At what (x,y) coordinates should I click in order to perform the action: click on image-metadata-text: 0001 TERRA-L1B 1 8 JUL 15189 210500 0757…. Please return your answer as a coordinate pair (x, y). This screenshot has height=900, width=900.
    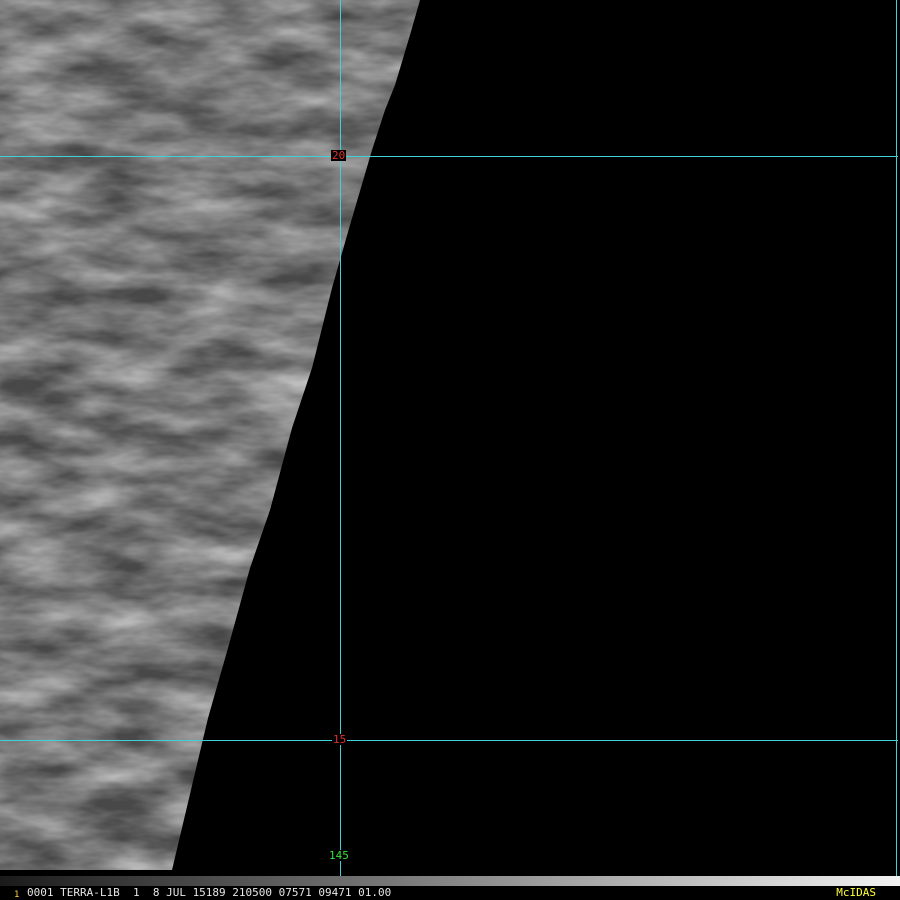
    Looking at the image, I should click on (209, 892).